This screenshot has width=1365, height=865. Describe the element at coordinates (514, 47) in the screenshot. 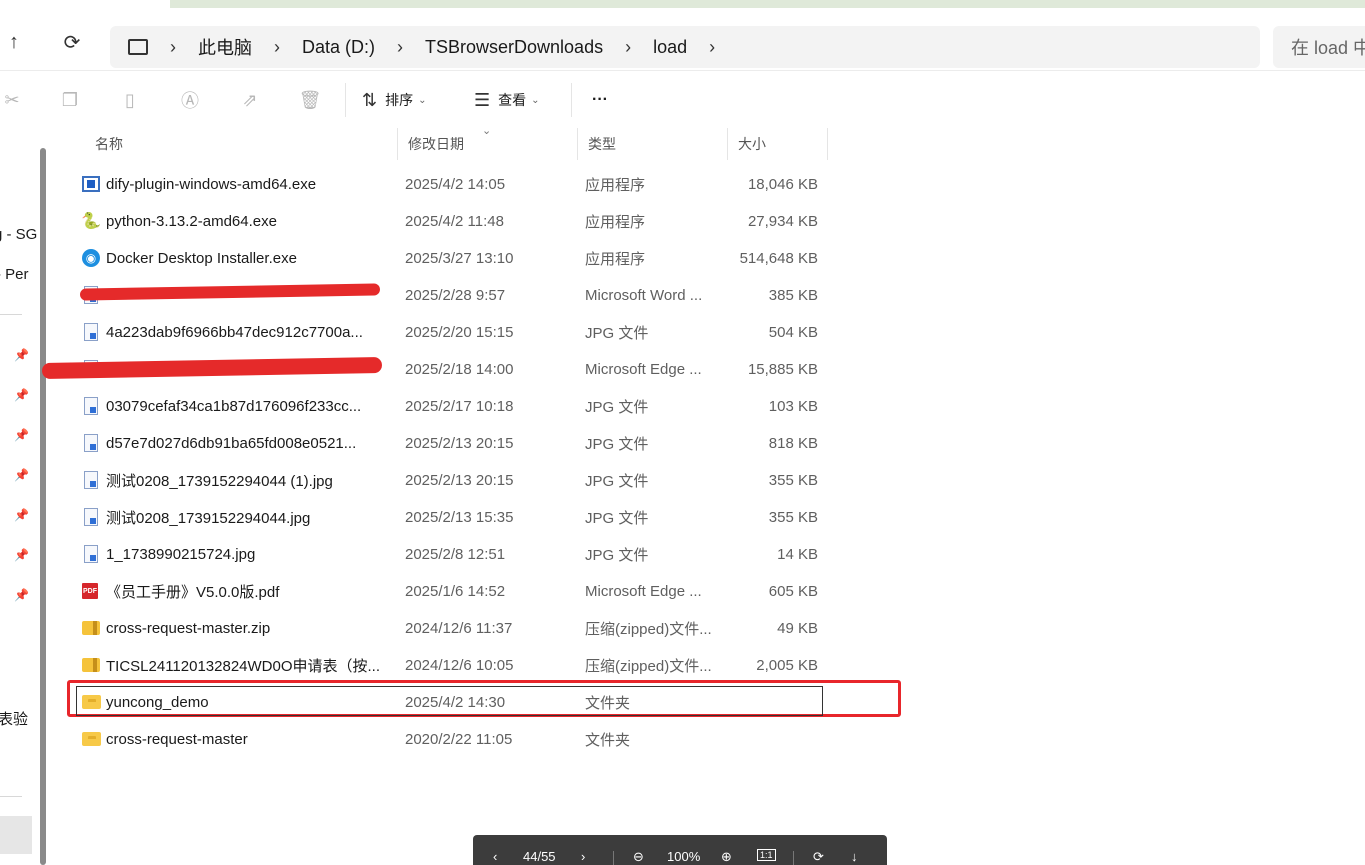

I see `breadcrumb-item-tsbrowserdownloads: TSBrowserDownloads` at that location.